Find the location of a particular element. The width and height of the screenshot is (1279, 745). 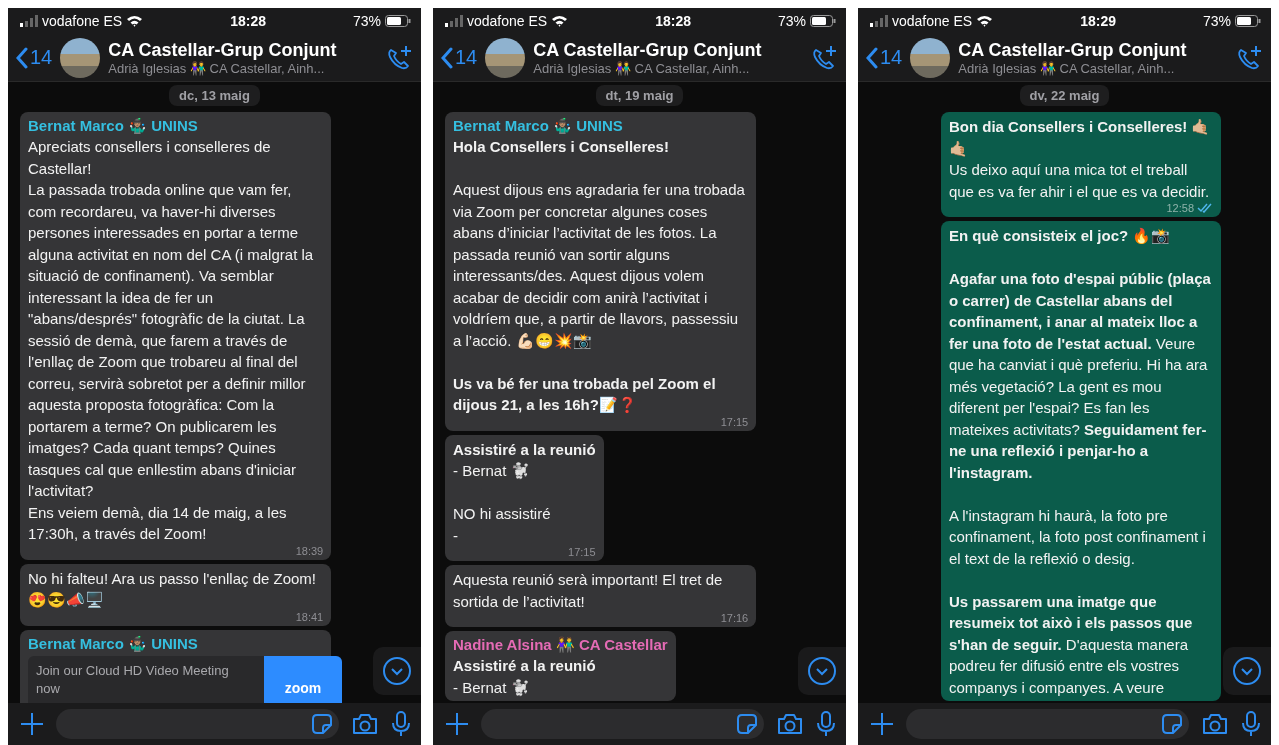

message-text: Apreciats consellers i conselleres de Castellar! La passada trobada online que vam fer, com recordareu, va haver-hi diverses persones interessades en portar a terme alguna activitat en nom del CA (i malgrat la situació de confinament). Va semblar interessant la idea de fer un "abans/després" fotogràfic de la ciutat. La sessió de demà, que farem a través de l'enllaç de Zoom que trobareu al final del correu, servirà sobretot per a definir millor aquesta proposta fotogràfica: Com la portarem a terme? On publicarem les imatges? Cada quant temps? Quines tasques cal que enllestim abans d'iniciar l'activitat? Ens veiem demà, dia 14 de maig, a les 17:30h, a través del Zoom! is located at coordinates (171, 340).